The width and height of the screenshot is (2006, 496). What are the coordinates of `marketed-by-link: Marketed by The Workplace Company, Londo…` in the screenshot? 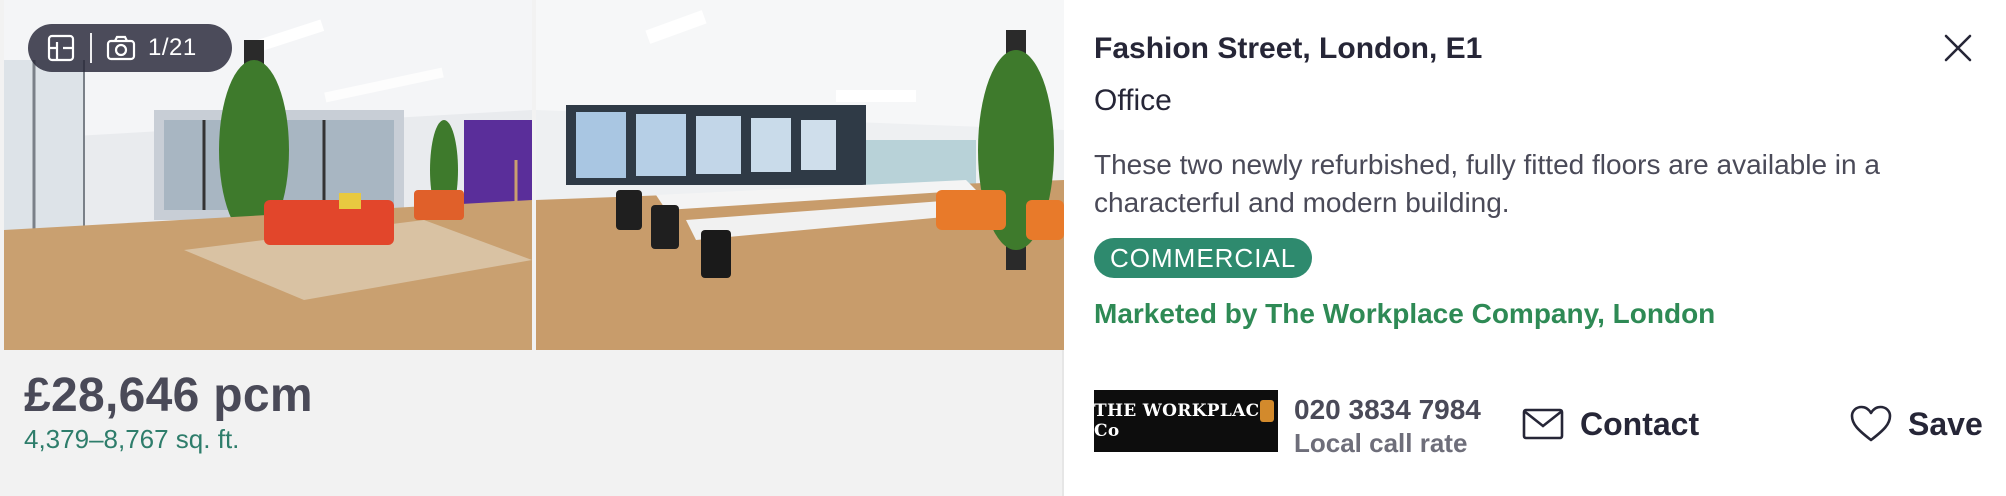 It's located at (1404, 314).